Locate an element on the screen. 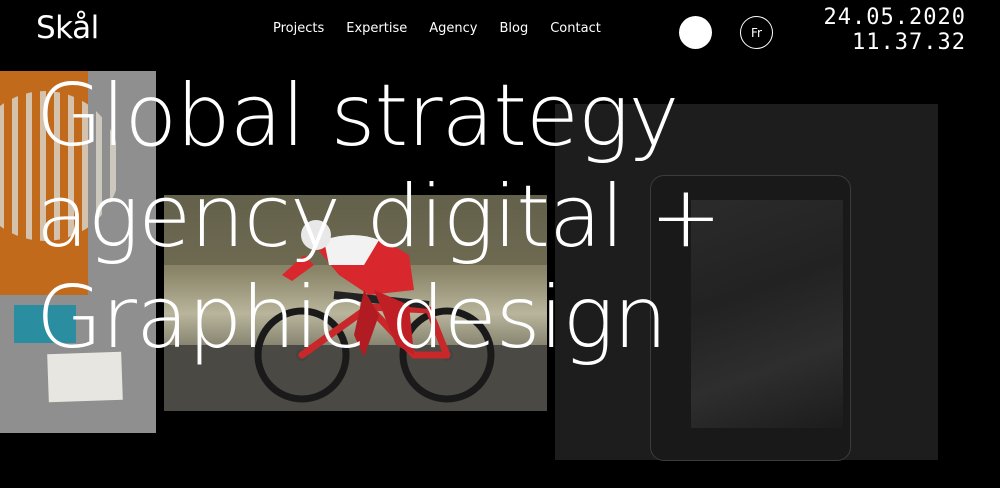  main-nav: Projects Expertise Agency Blog Contact is located at coordinates (448, 28).